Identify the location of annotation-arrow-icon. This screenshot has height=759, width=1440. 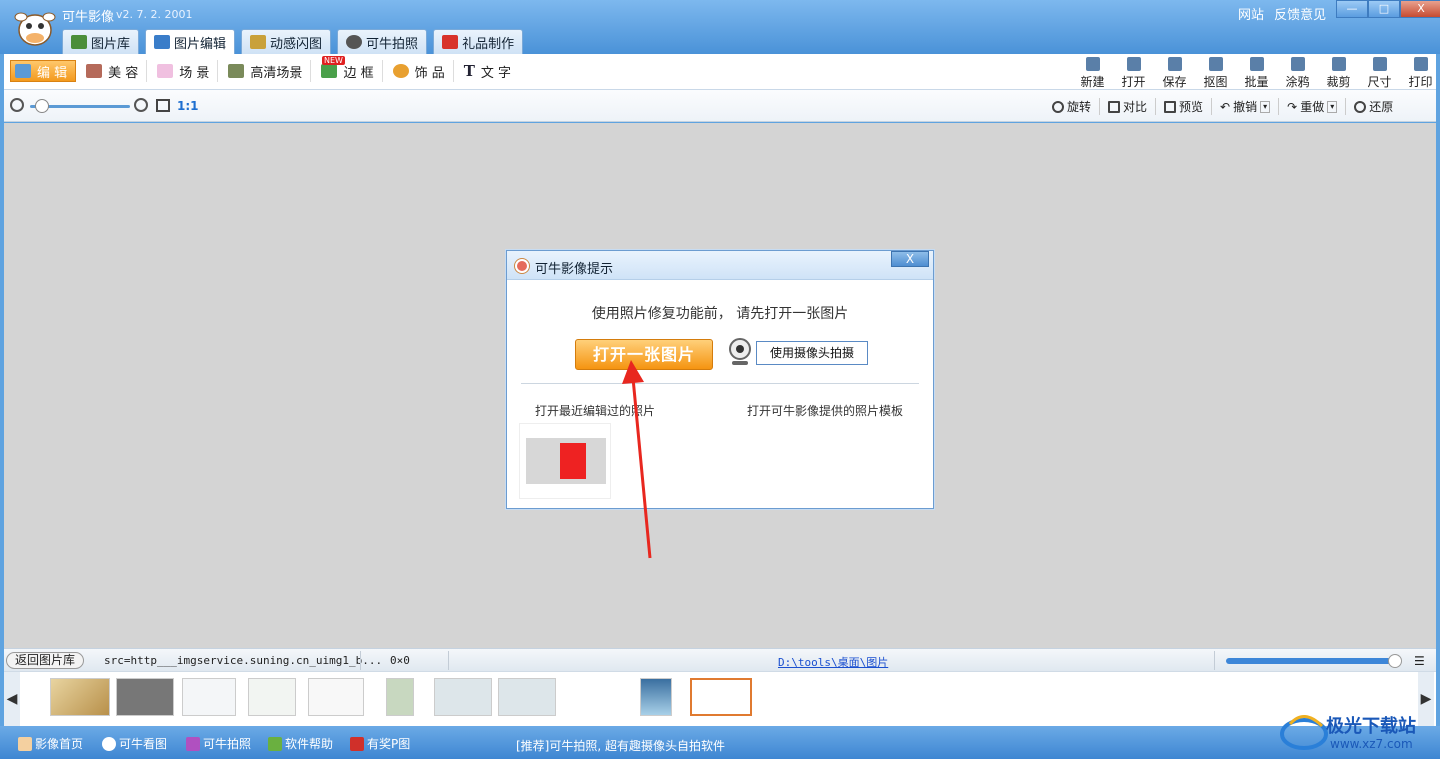
(637, 459).